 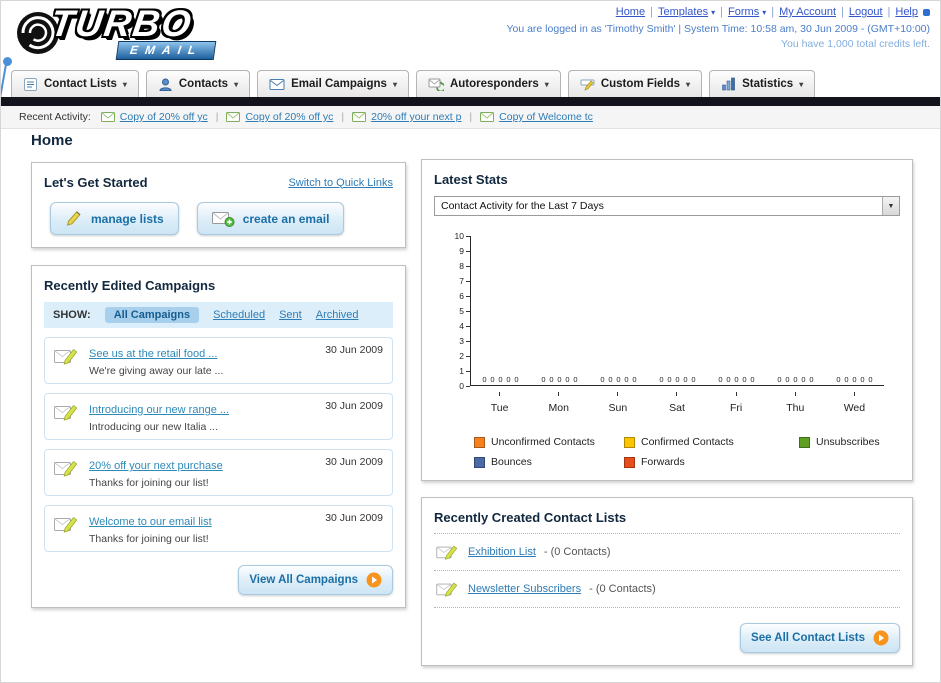 I want to click on see-all-contact-lists-button: See All Contact Lists, so click(x=820, y=638).